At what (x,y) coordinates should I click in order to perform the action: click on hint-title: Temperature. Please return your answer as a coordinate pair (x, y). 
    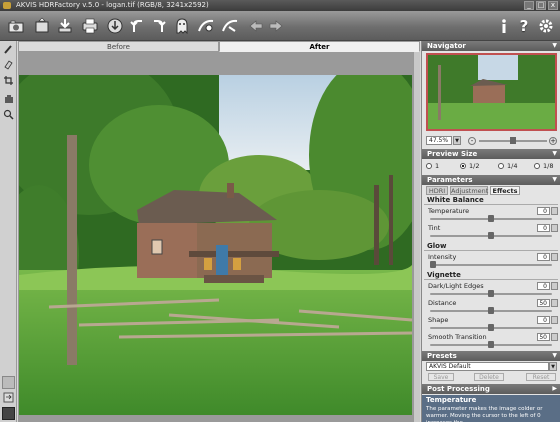
    Looking at the image, I should click on (451, 400).